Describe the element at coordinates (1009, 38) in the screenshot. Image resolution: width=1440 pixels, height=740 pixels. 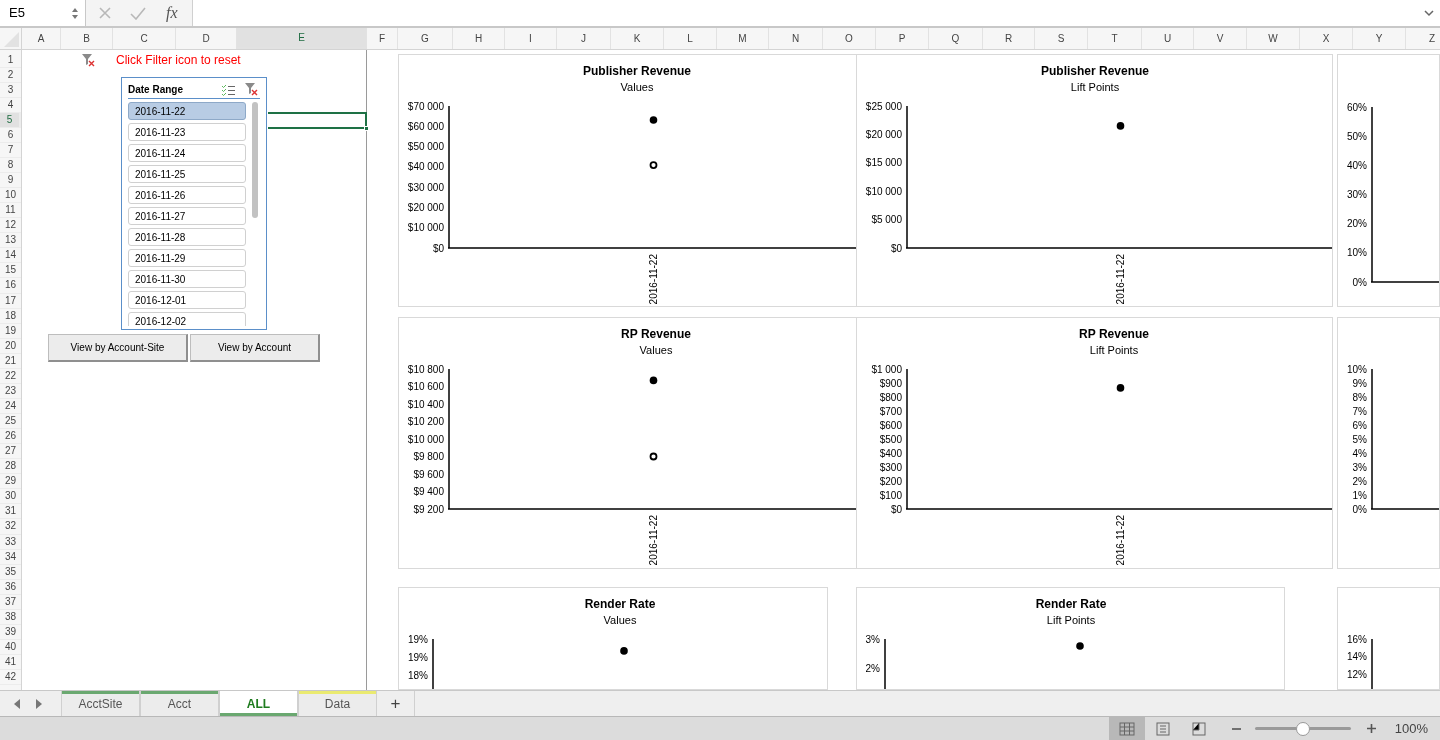
I see `column-header: R` at that location.